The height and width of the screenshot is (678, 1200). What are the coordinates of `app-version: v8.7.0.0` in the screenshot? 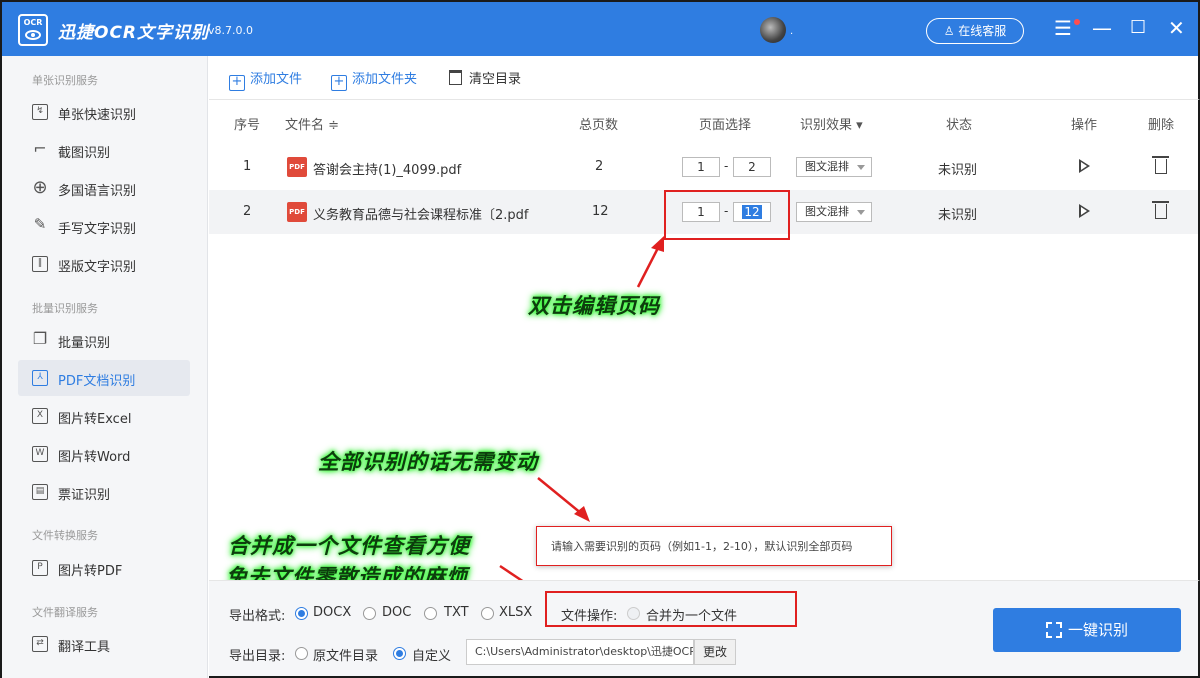 It's located at (230, 30).